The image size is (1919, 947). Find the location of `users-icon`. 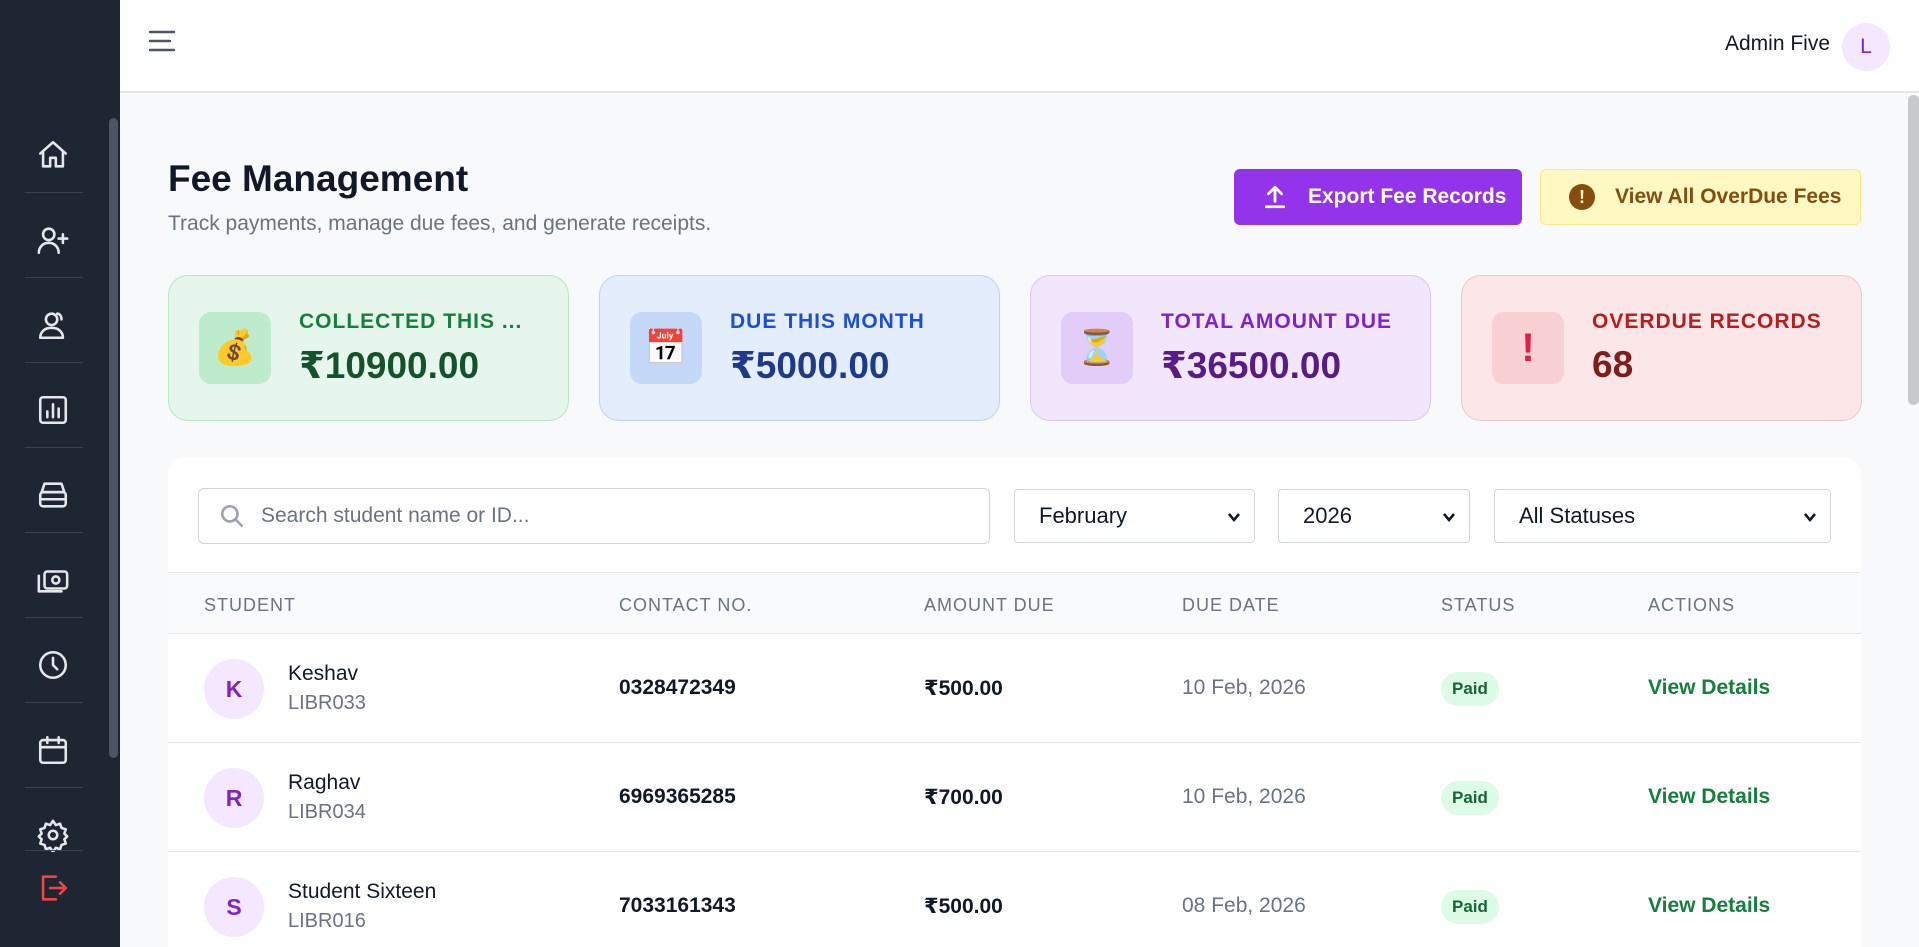

users-icon is located at coordinates (51, 326).